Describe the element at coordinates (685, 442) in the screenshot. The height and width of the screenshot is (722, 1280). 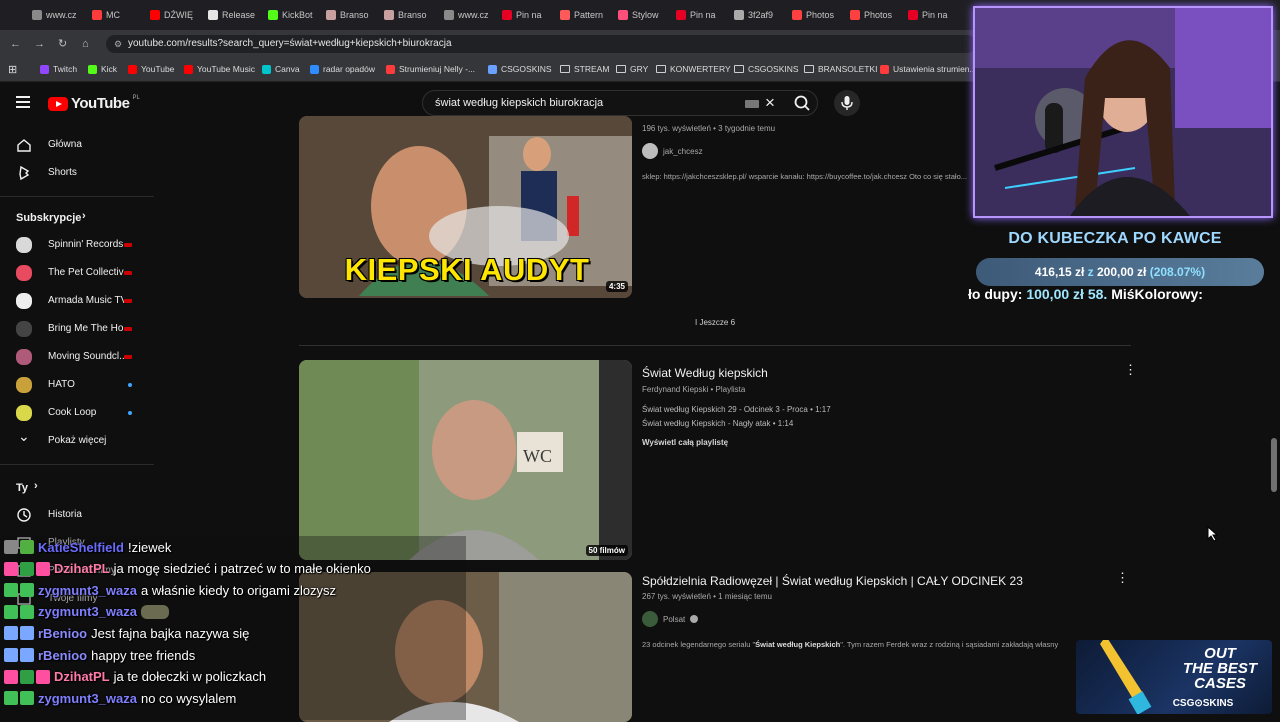
I see `view-full-playlist-link: Wyświetl całą playlistę` at that location.